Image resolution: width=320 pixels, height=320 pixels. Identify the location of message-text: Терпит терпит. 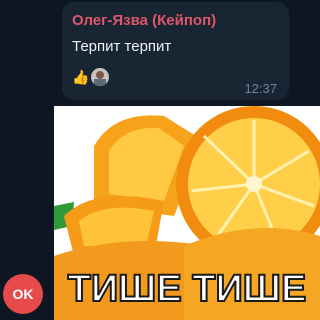
(122, 46).